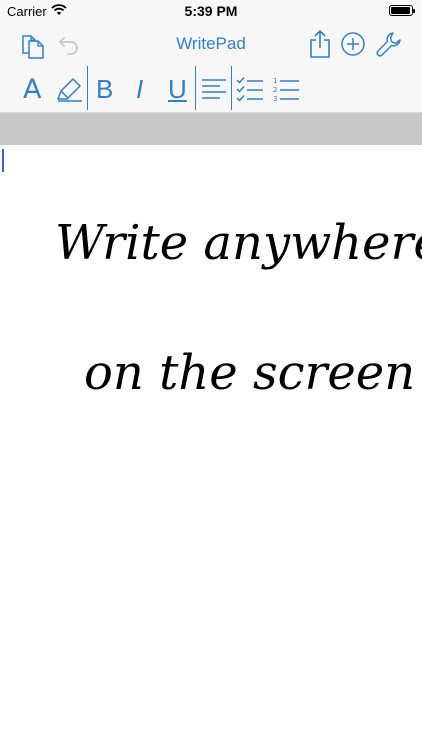 The height and width of the screenshot is (750, 422). I want to click on handwriting-line: on the screen, so click(250, 373).